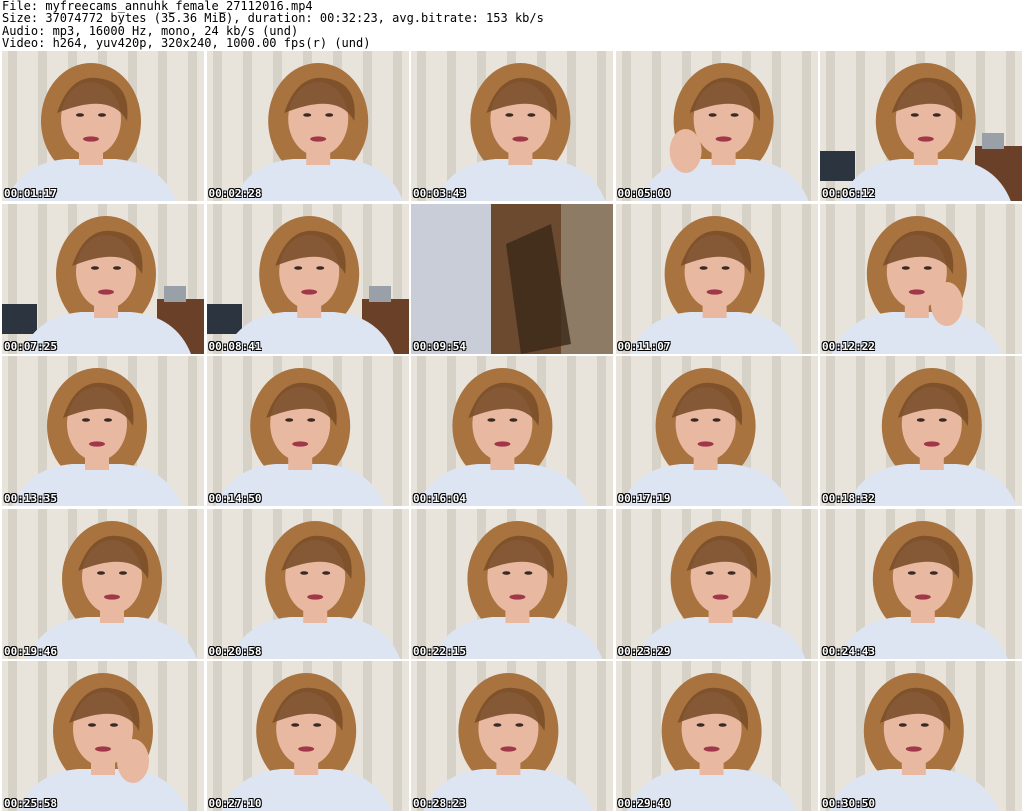 The image size is (1024, 811). I want to click on video-frame-thumbnail: 00:03:43, so click(512, 126).